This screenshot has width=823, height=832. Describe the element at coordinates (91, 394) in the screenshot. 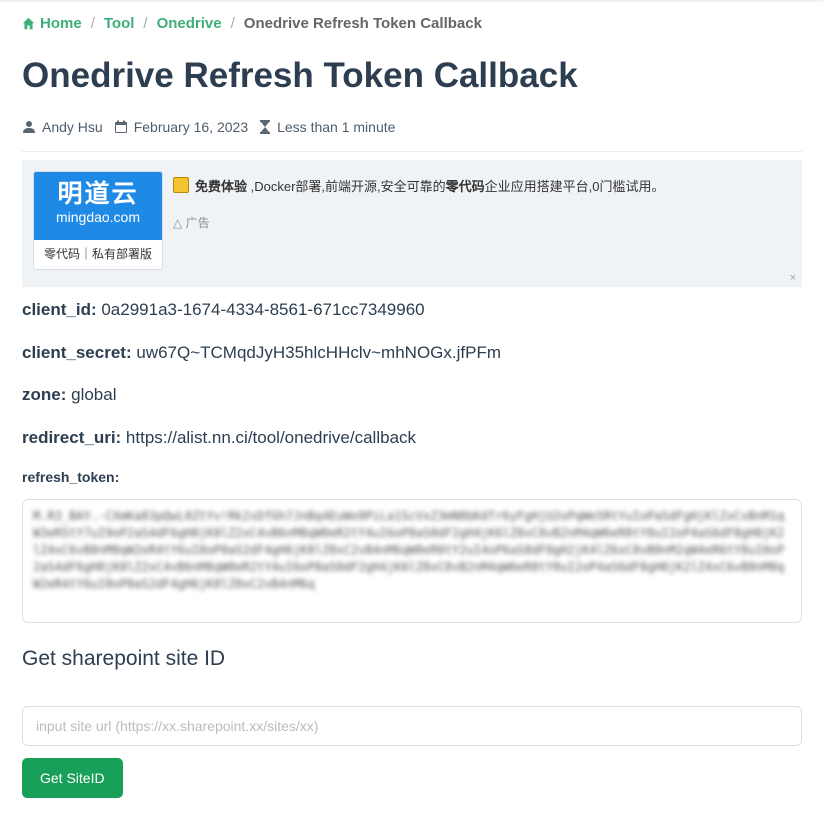

I see `zone-value: global` at that location.